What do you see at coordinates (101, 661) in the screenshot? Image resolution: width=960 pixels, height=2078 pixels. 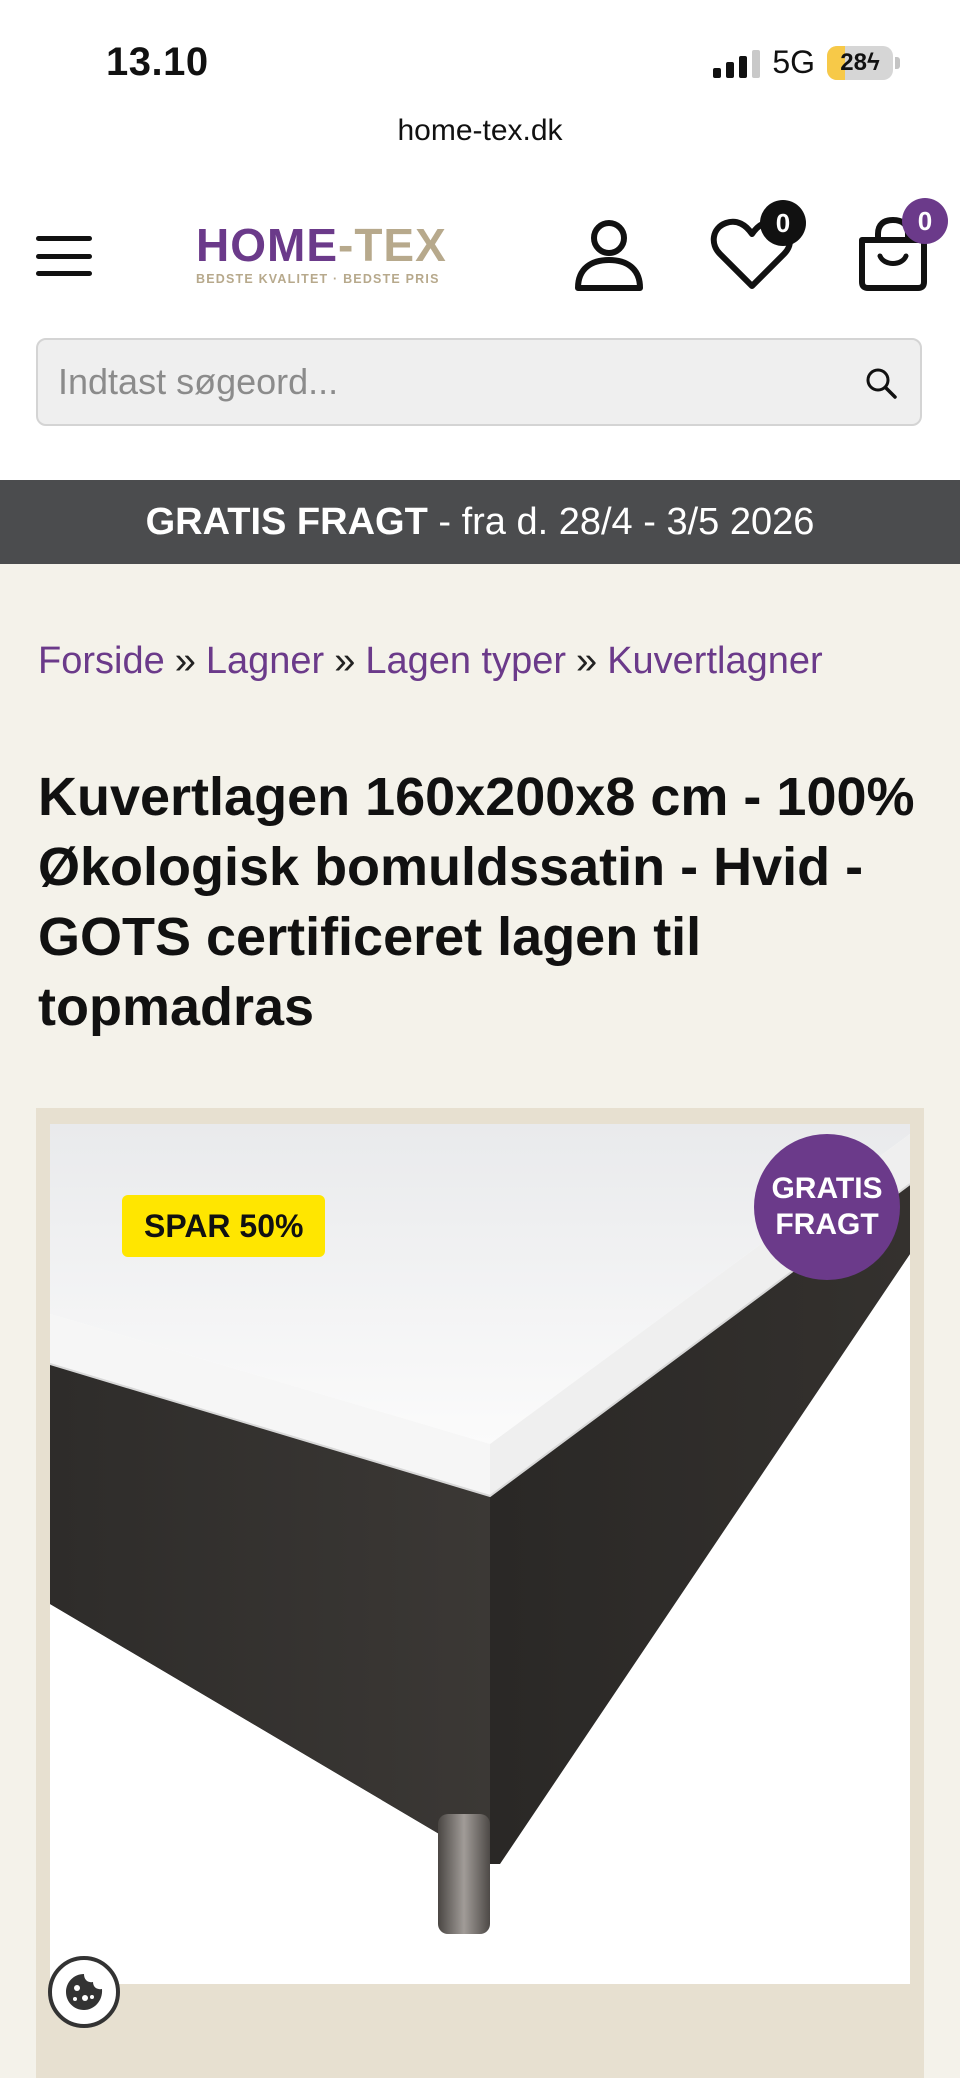 I see `breadcrumb-forside: Forside` at bounding box center [101, 661].